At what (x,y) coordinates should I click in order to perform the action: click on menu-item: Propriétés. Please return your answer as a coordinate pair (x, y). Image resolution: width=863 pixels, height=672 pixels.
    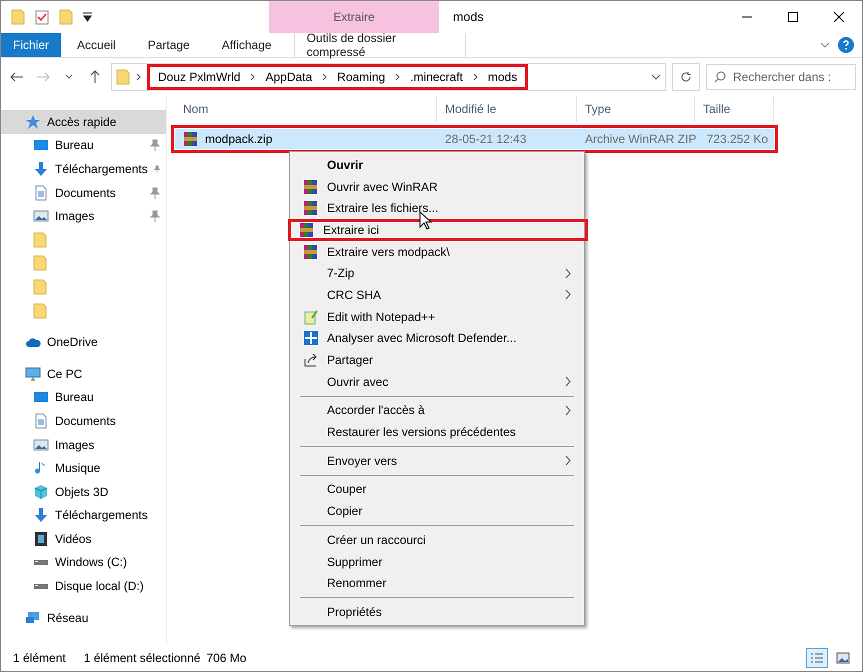
    Looking at the image, I should click on (437, 612).